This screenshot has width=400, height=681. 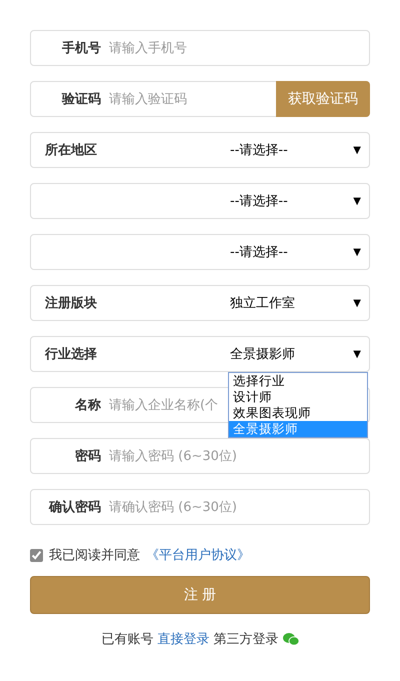 What do you see at coordinates (87, 405) in the screenshot?
I see `field-label: 名称` at bounding box center [87, 405].